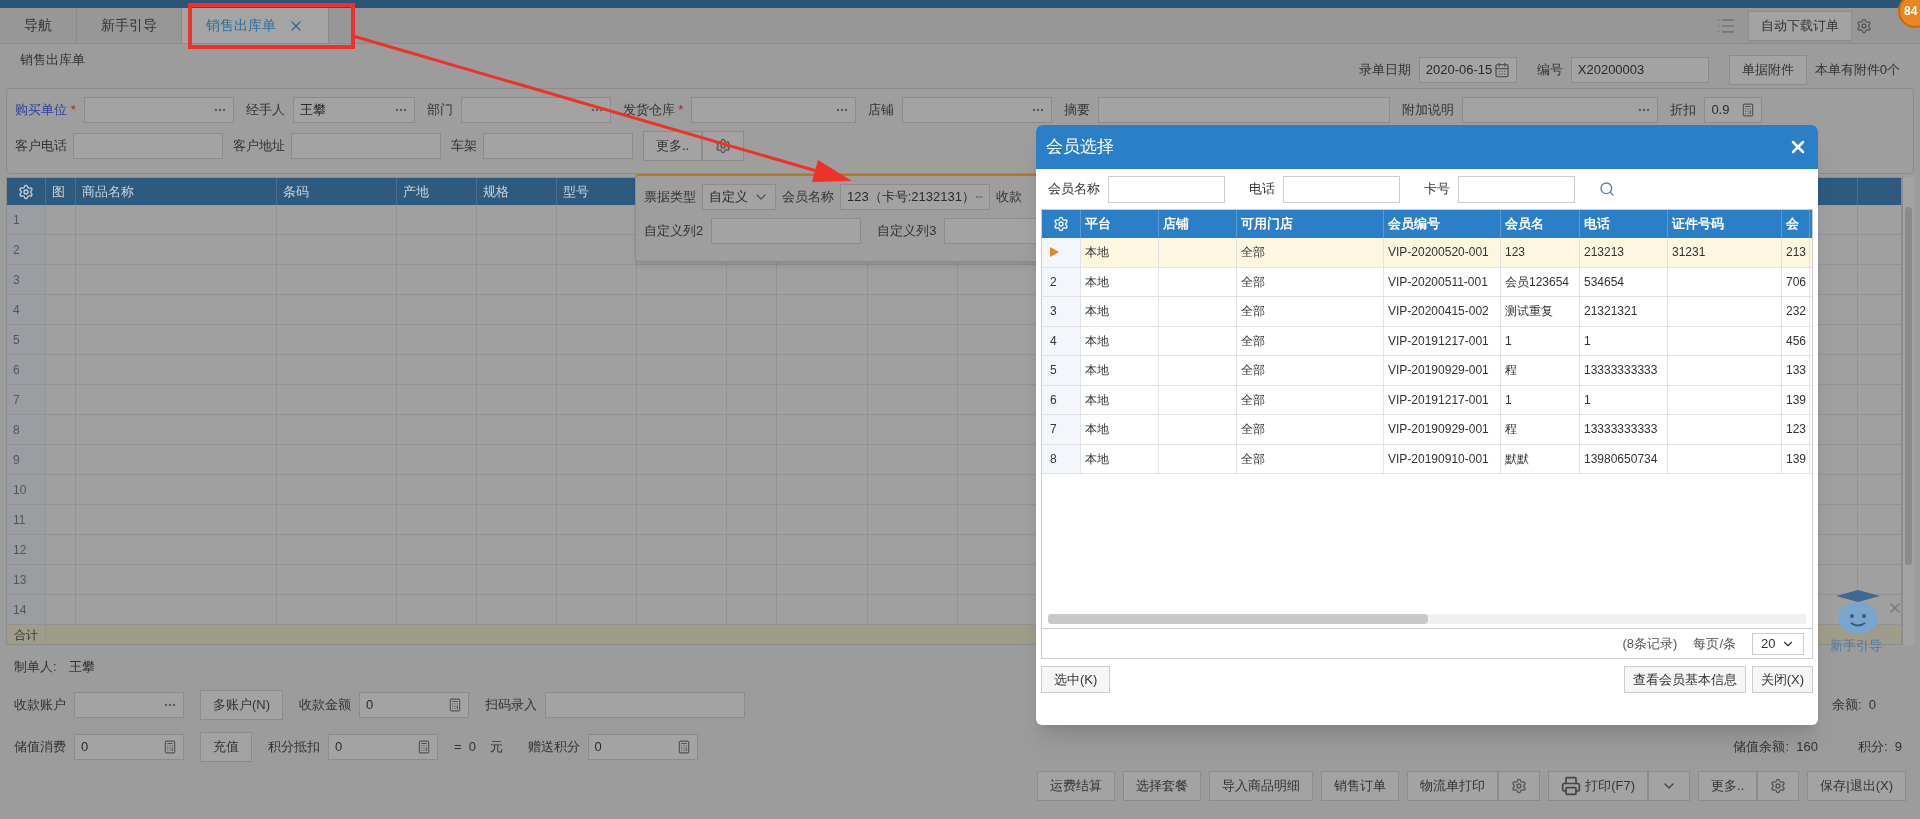 Image resolution: width=1920 pixels, height=819 pixels. I want to click on select-button: 选中(K), so click(1076, 679).